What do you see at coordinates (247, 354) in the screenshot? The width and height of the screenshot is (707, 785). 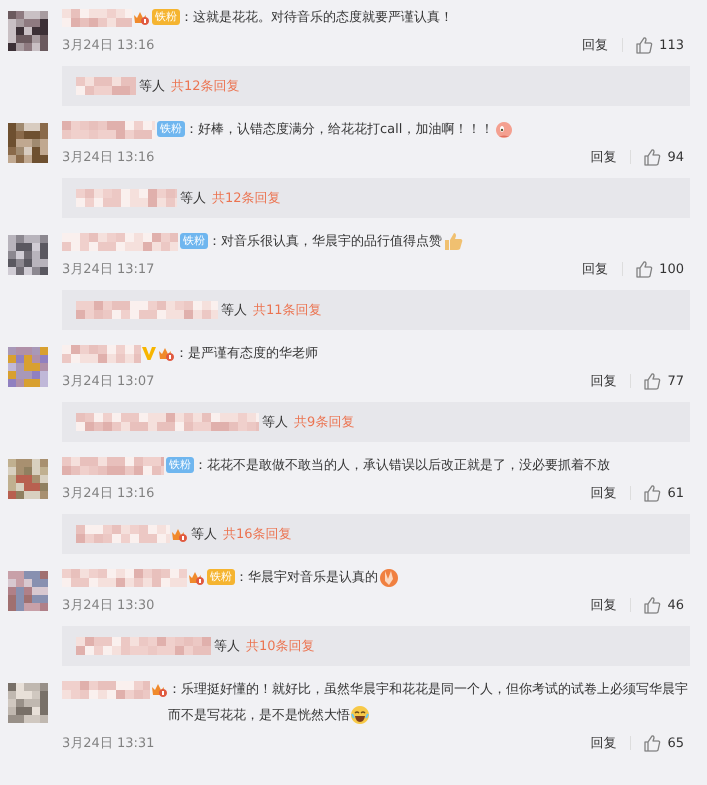 I see `comment-text: ：是严谨有态度的华老师` at bounding box center [247, 354].